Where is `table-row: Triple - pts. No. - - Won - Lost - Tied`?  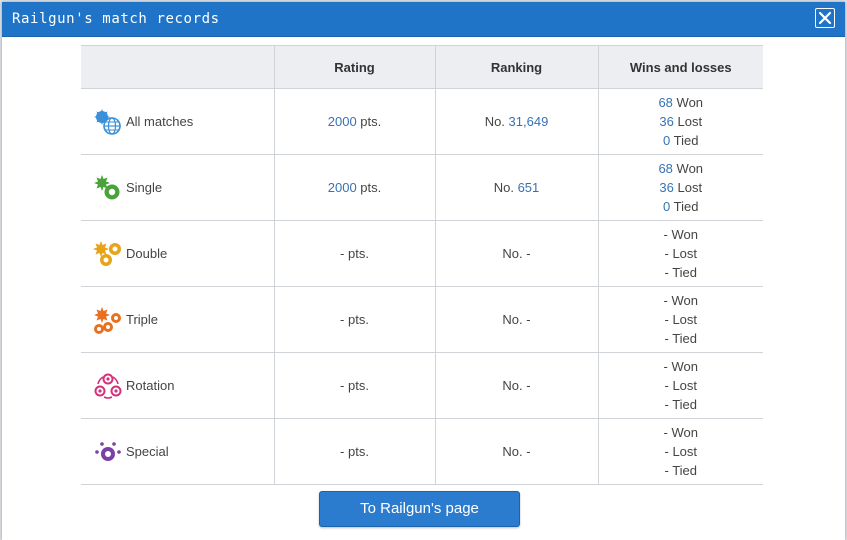
table-row: Triple - pts. No. - - Won - Lost - Tied is located at coordinates (422, 319).